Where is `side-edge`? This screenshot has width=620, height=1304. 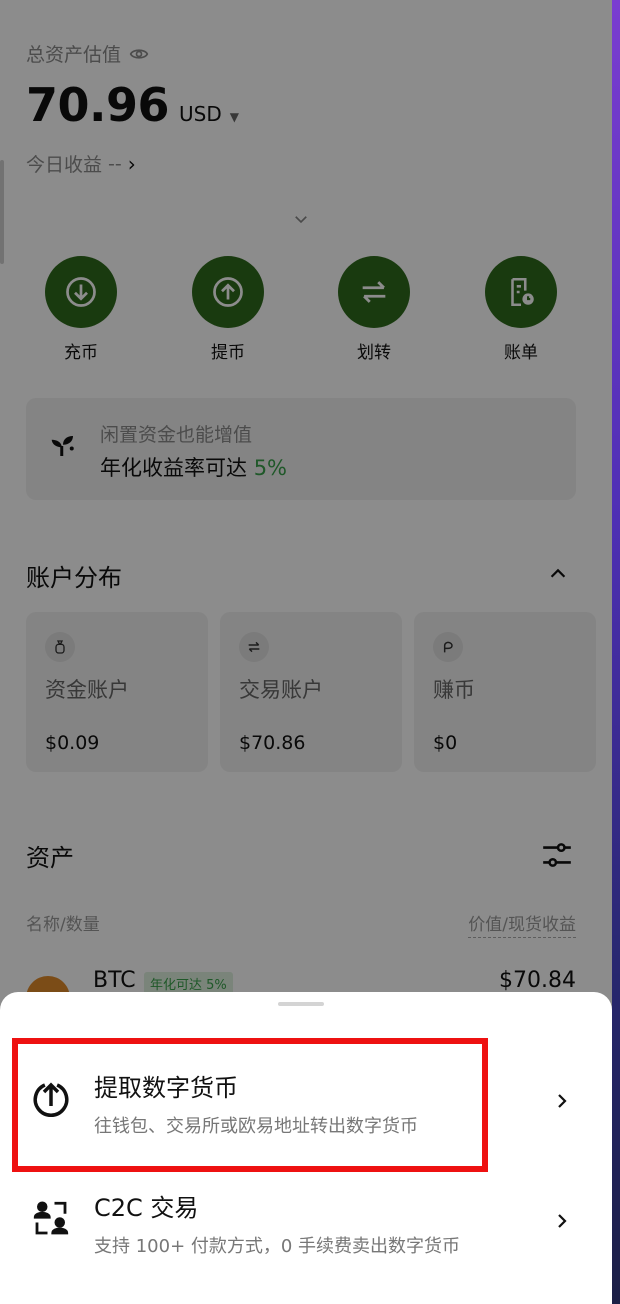
side-edge is located at coordinates (616, 652).